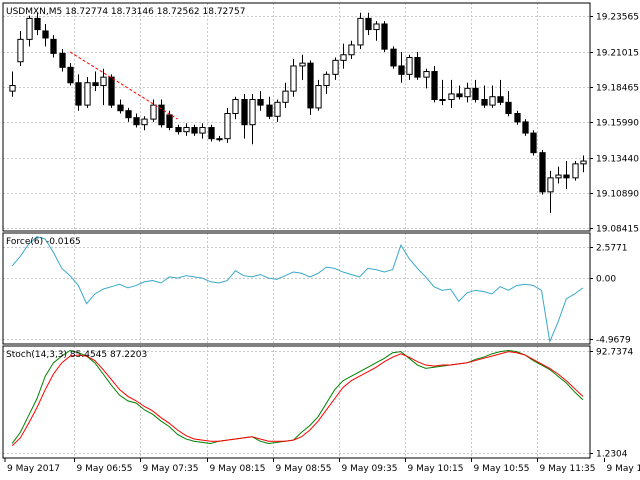 The image size is (640, 480). I want to click on y-tick-label: 19.10890, so click(617, 195).